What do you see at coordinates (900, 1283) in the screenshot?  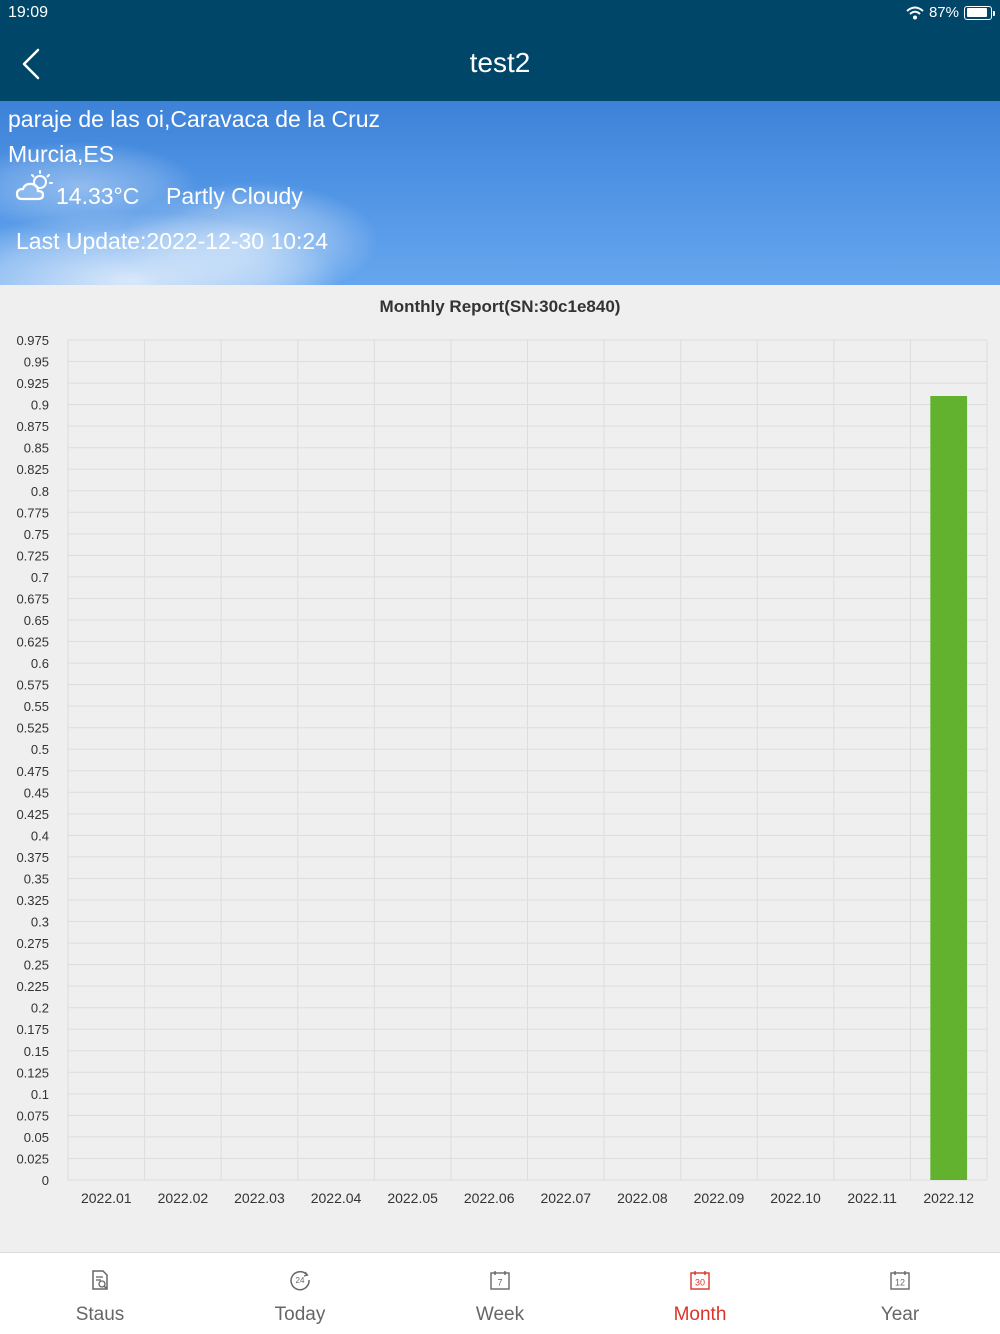 I see `svg-text: 12` at bounding box center [900, 1283].